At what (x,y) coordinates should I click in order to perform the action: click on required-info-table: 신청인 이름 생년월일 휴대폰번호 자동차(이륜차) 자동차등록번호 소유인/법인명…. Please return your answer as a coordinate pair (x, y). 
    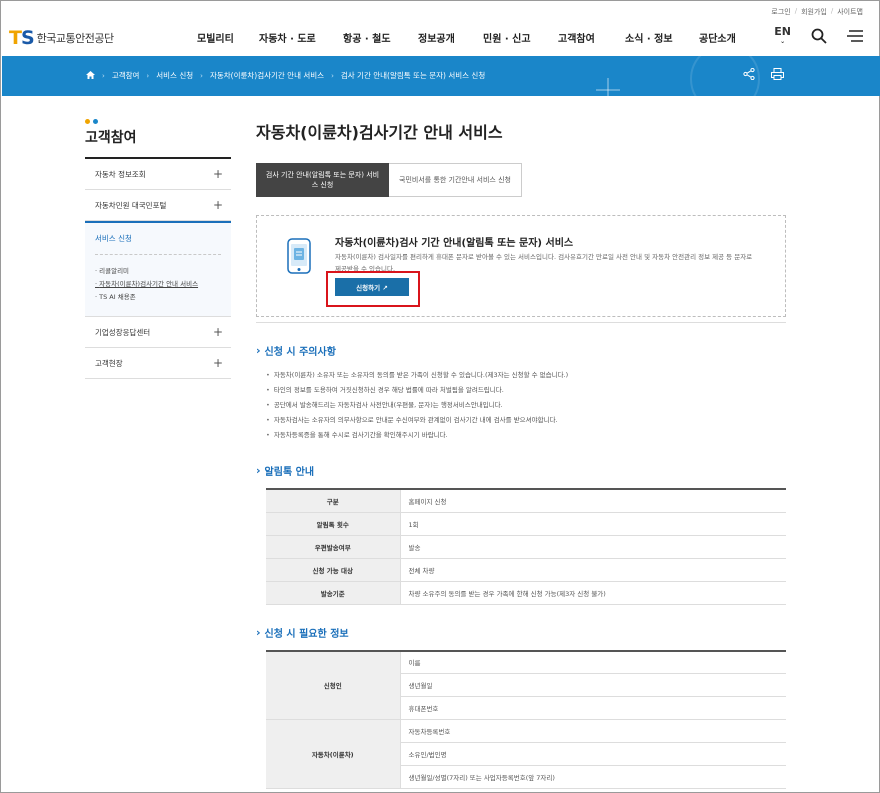
    Looking at the image, I should click on (526, 719).